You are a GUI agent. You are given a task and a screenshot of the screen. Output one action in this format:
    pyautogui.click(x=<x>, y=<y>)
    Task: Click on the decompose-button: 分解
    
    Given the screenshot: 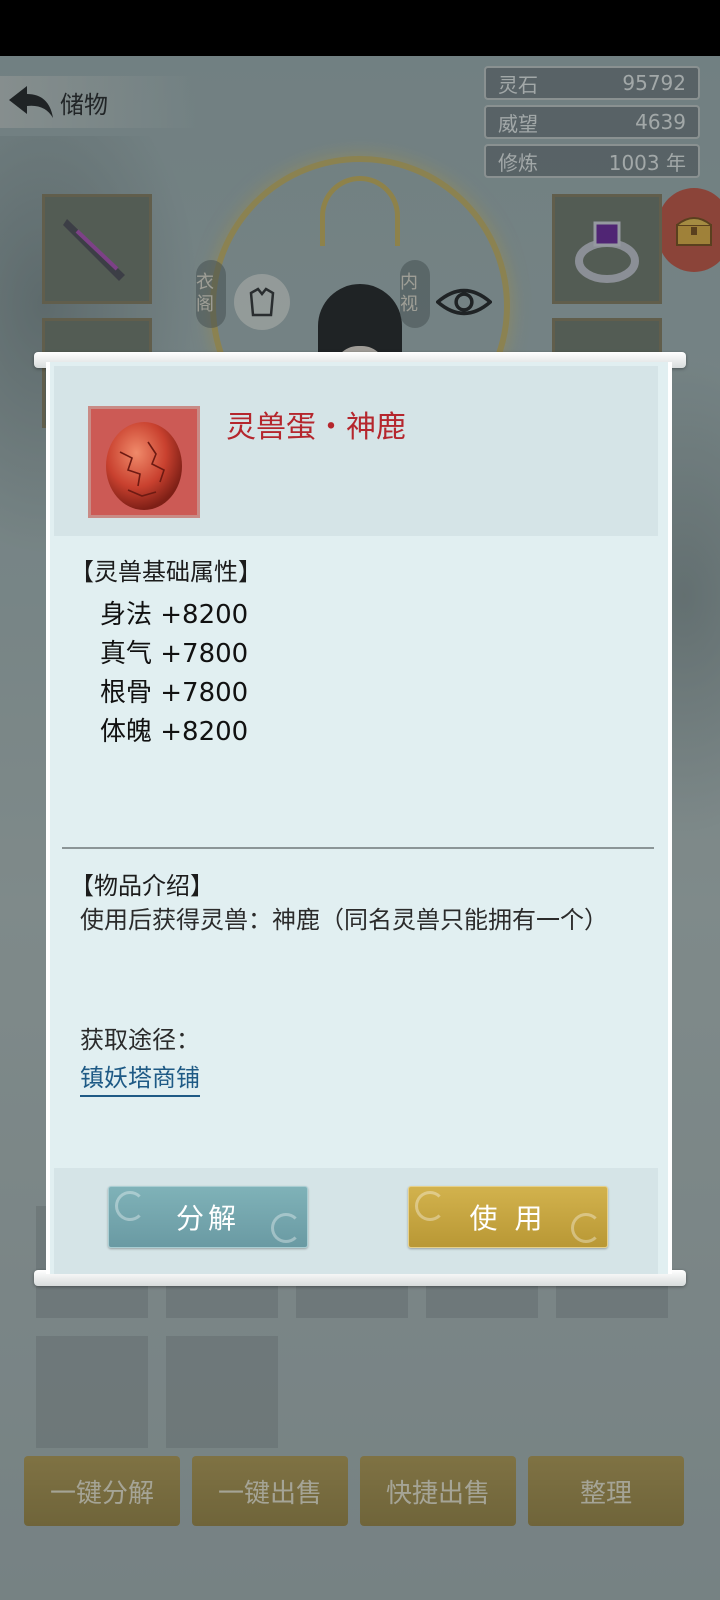 What is the action you would take?
    pyautogui.click(x=208, y=1217)
    